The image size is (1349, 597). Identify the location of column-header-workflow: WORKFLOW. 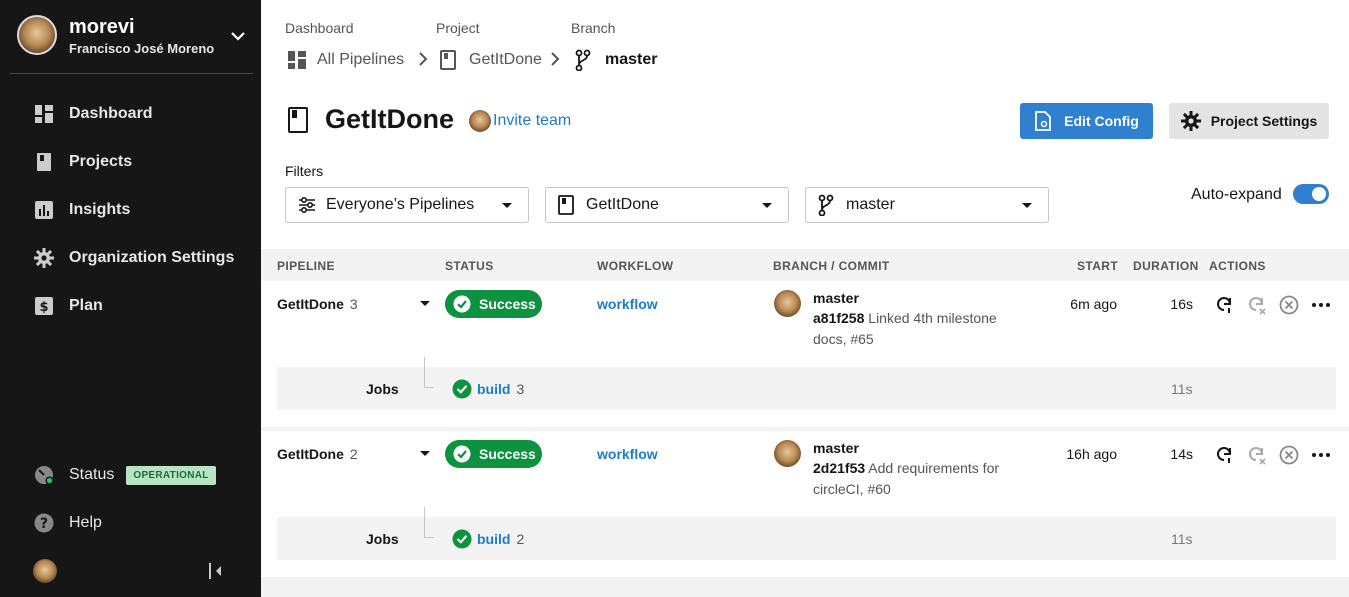
(635, 266).